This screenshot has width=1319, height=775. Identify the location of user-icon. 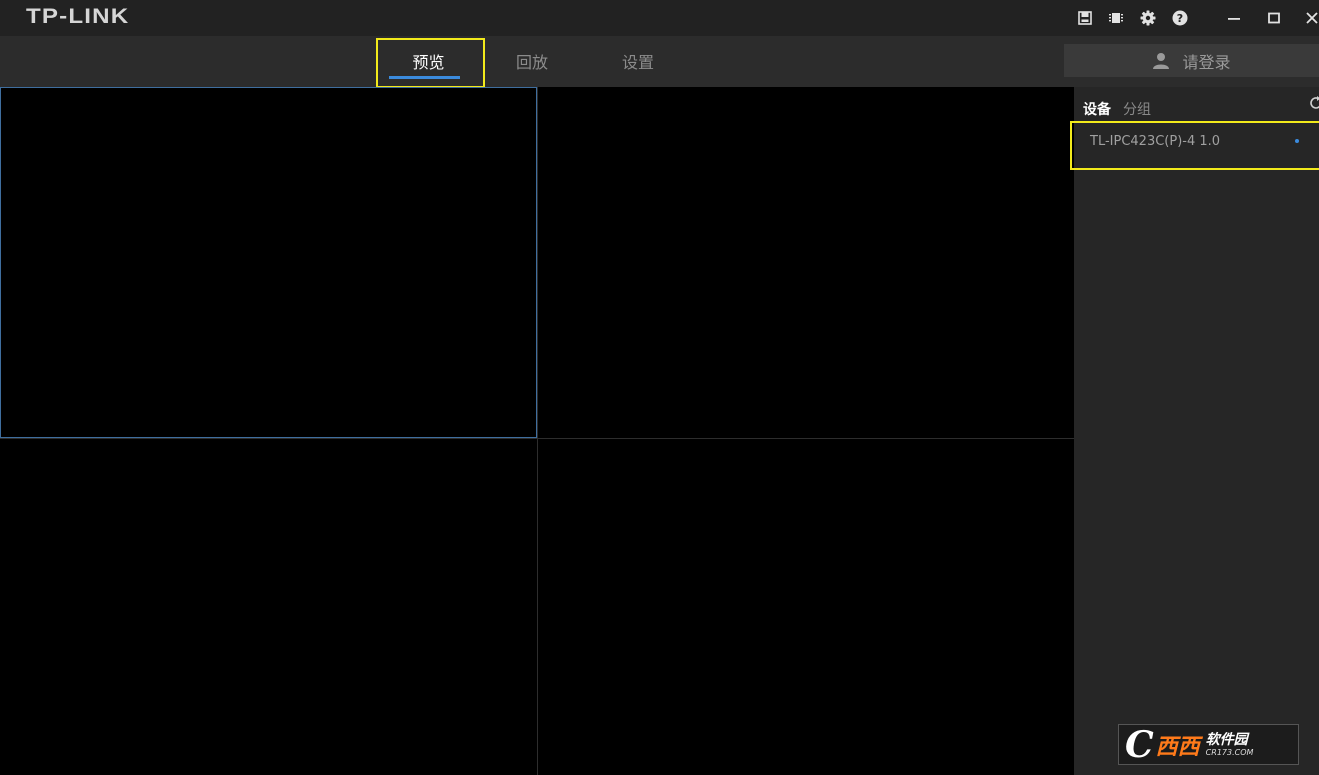
(1161, 60).